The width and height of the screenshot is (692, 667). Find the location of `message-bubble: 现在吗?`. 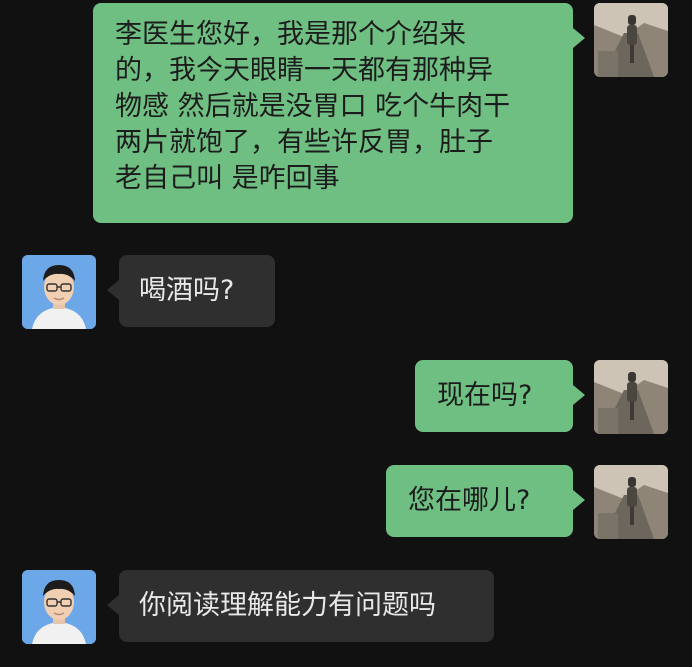

message-bubble: 现在吗? is located at coordinates (494, 396).